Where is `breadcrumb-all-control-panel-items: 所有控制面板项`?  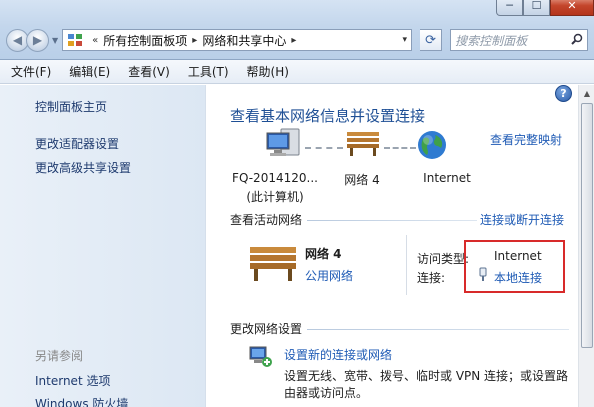 breadcrumb-all-control-panel-items: 所有控制面板项 is located at coordinates (145, 40).